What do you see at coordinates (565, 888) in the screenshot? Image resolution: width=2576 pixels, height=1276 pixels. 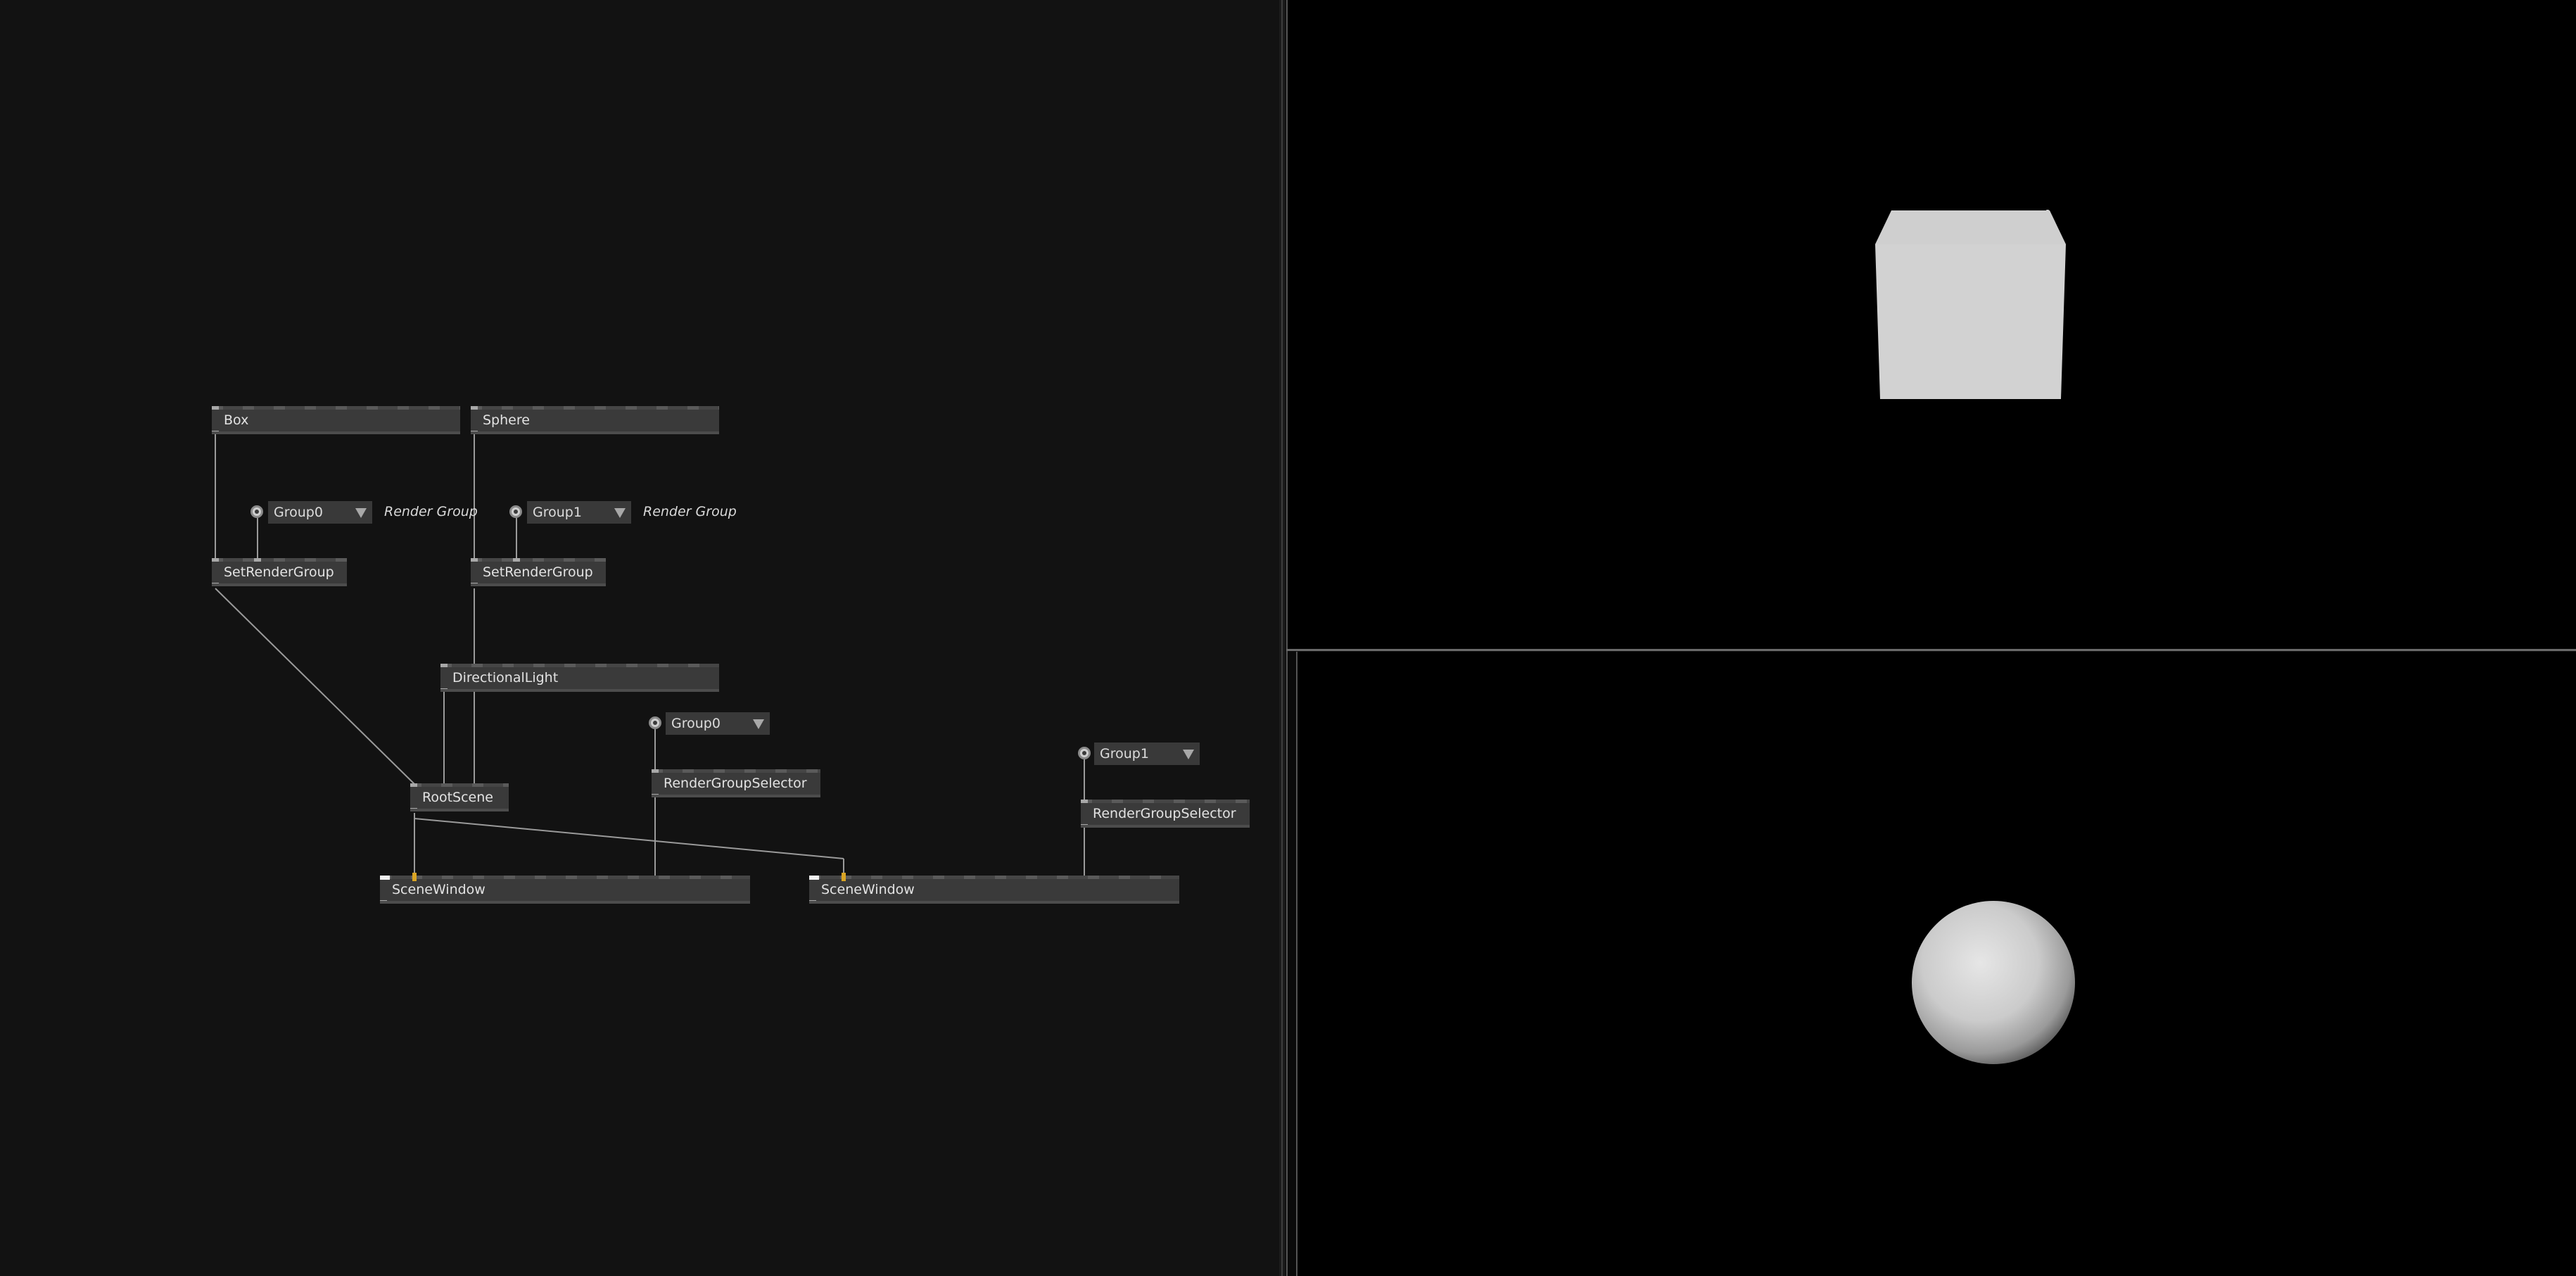 I see `scenewindow-node-0: SceneWindow` at bounding box center [565, 888].